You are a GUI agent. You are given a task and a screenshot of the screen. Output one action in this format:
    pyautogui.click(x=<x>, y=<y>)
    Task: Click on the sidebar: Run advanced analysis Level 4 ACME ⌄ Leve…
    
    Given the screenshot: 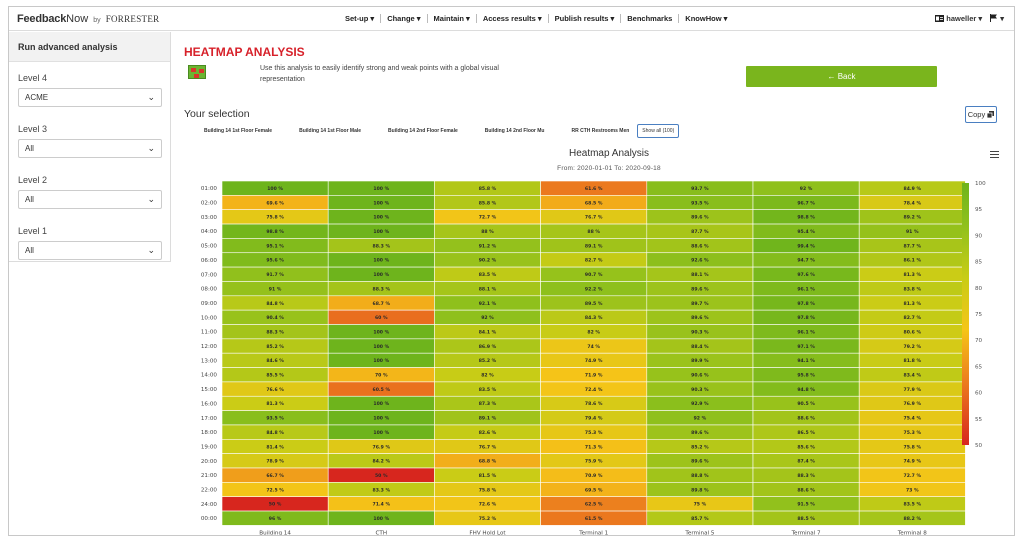 What is the action you would take?
    pyautogui.click(x=90, y=147)
    